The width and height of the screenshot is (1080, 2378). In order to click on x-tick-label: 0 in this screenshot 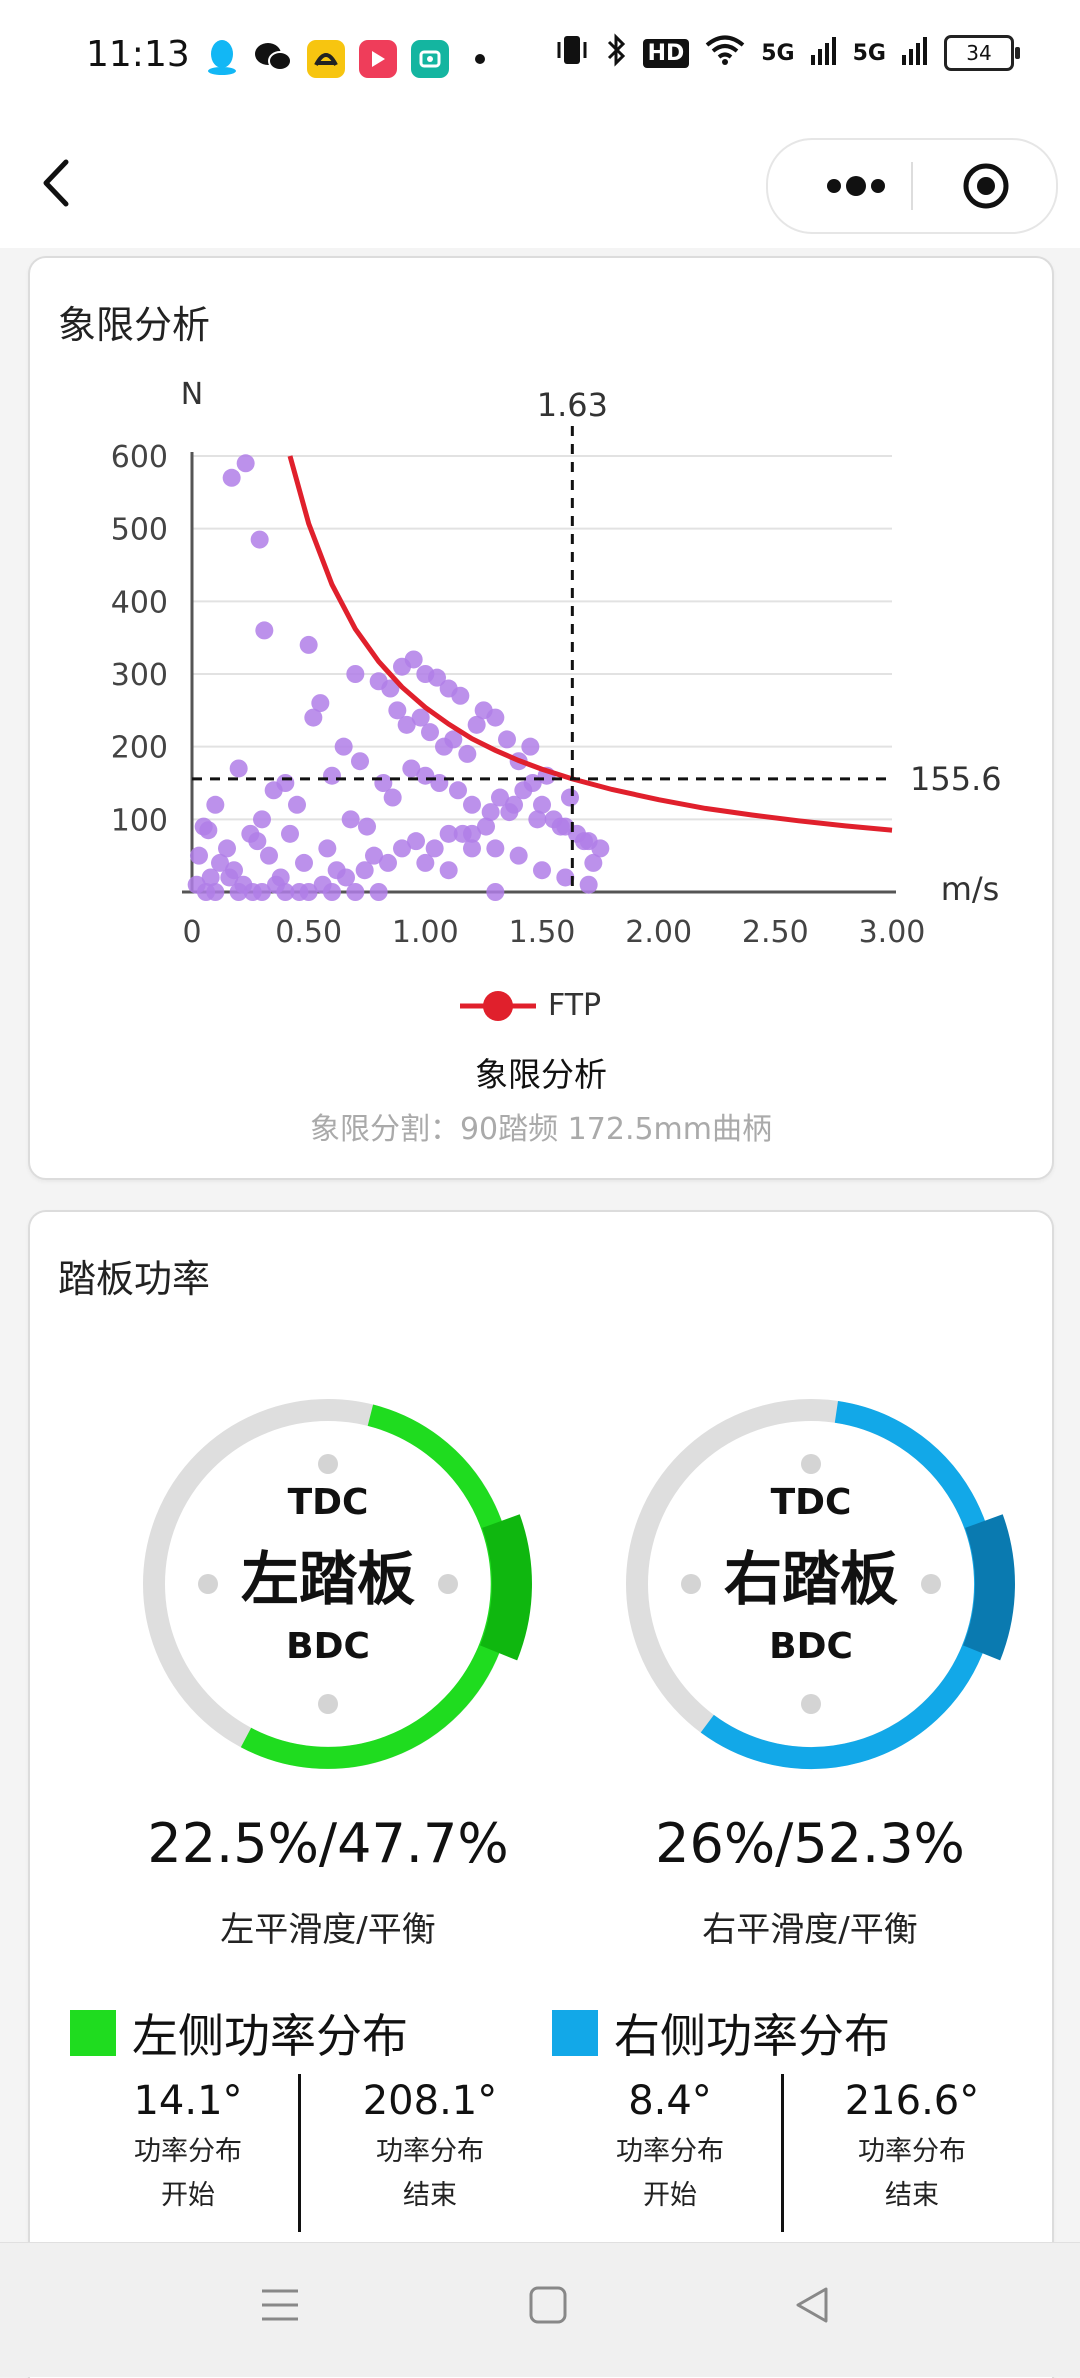, I will do `click(191, 932)`.